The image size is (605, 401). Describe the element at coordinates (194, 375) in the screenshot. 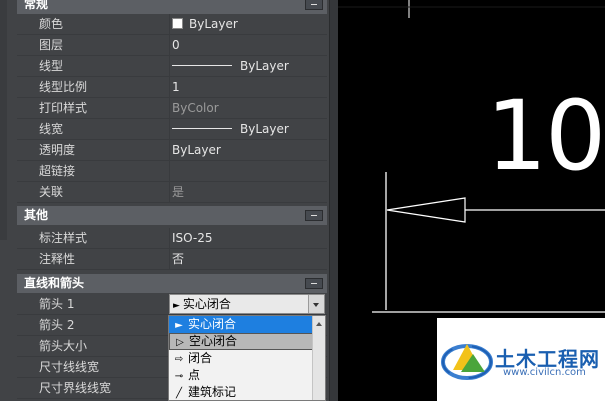

I see `option-label: 点` at that location.